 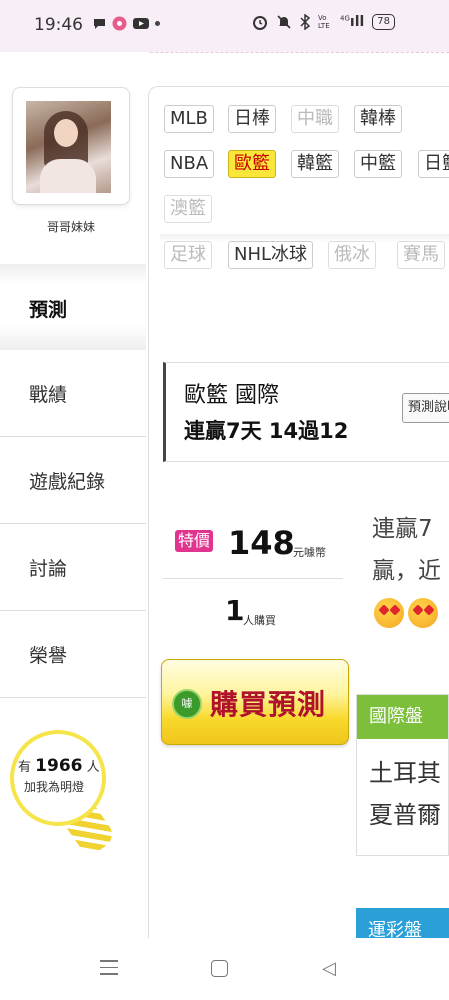 I want to click on special-price-badge: 特價, so click(x=194, y=541).